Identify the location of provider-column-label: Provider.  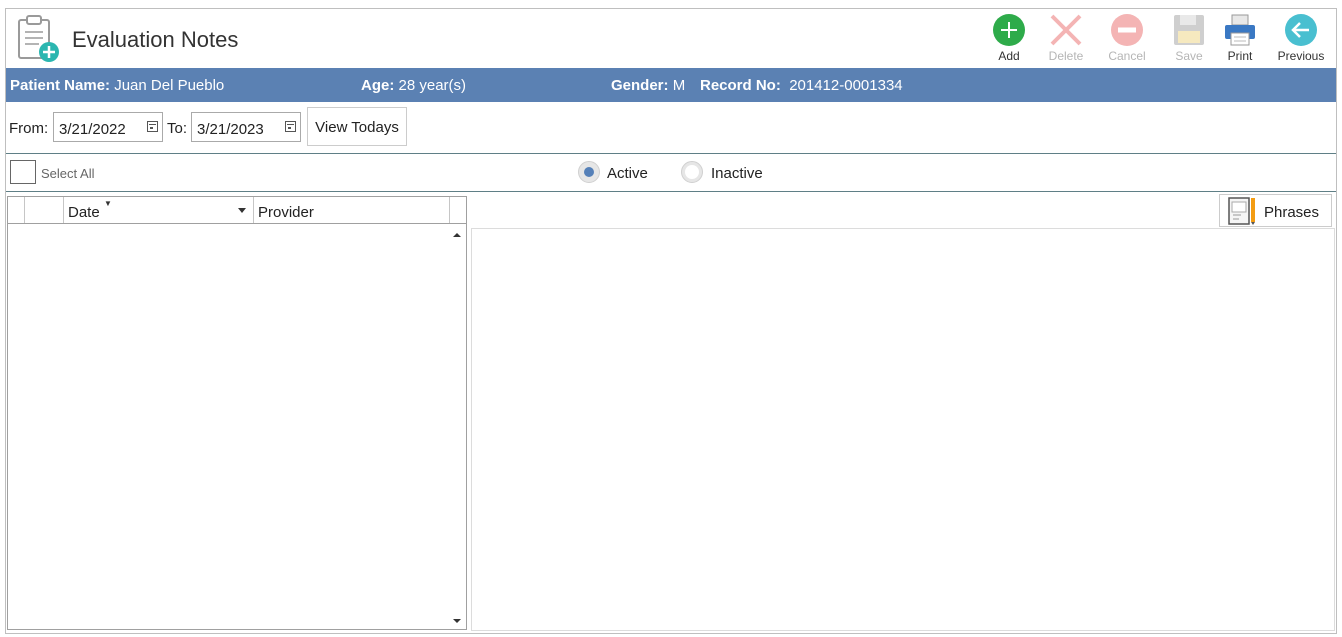
(286, 212).